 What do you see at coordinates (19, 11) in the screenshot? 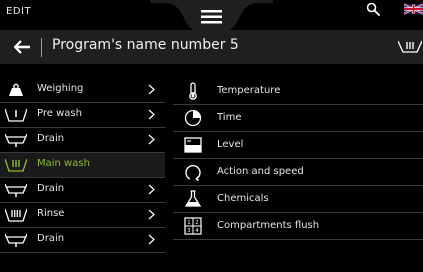
I see `mode-label: EDIT` at bounding box center [19, 11].